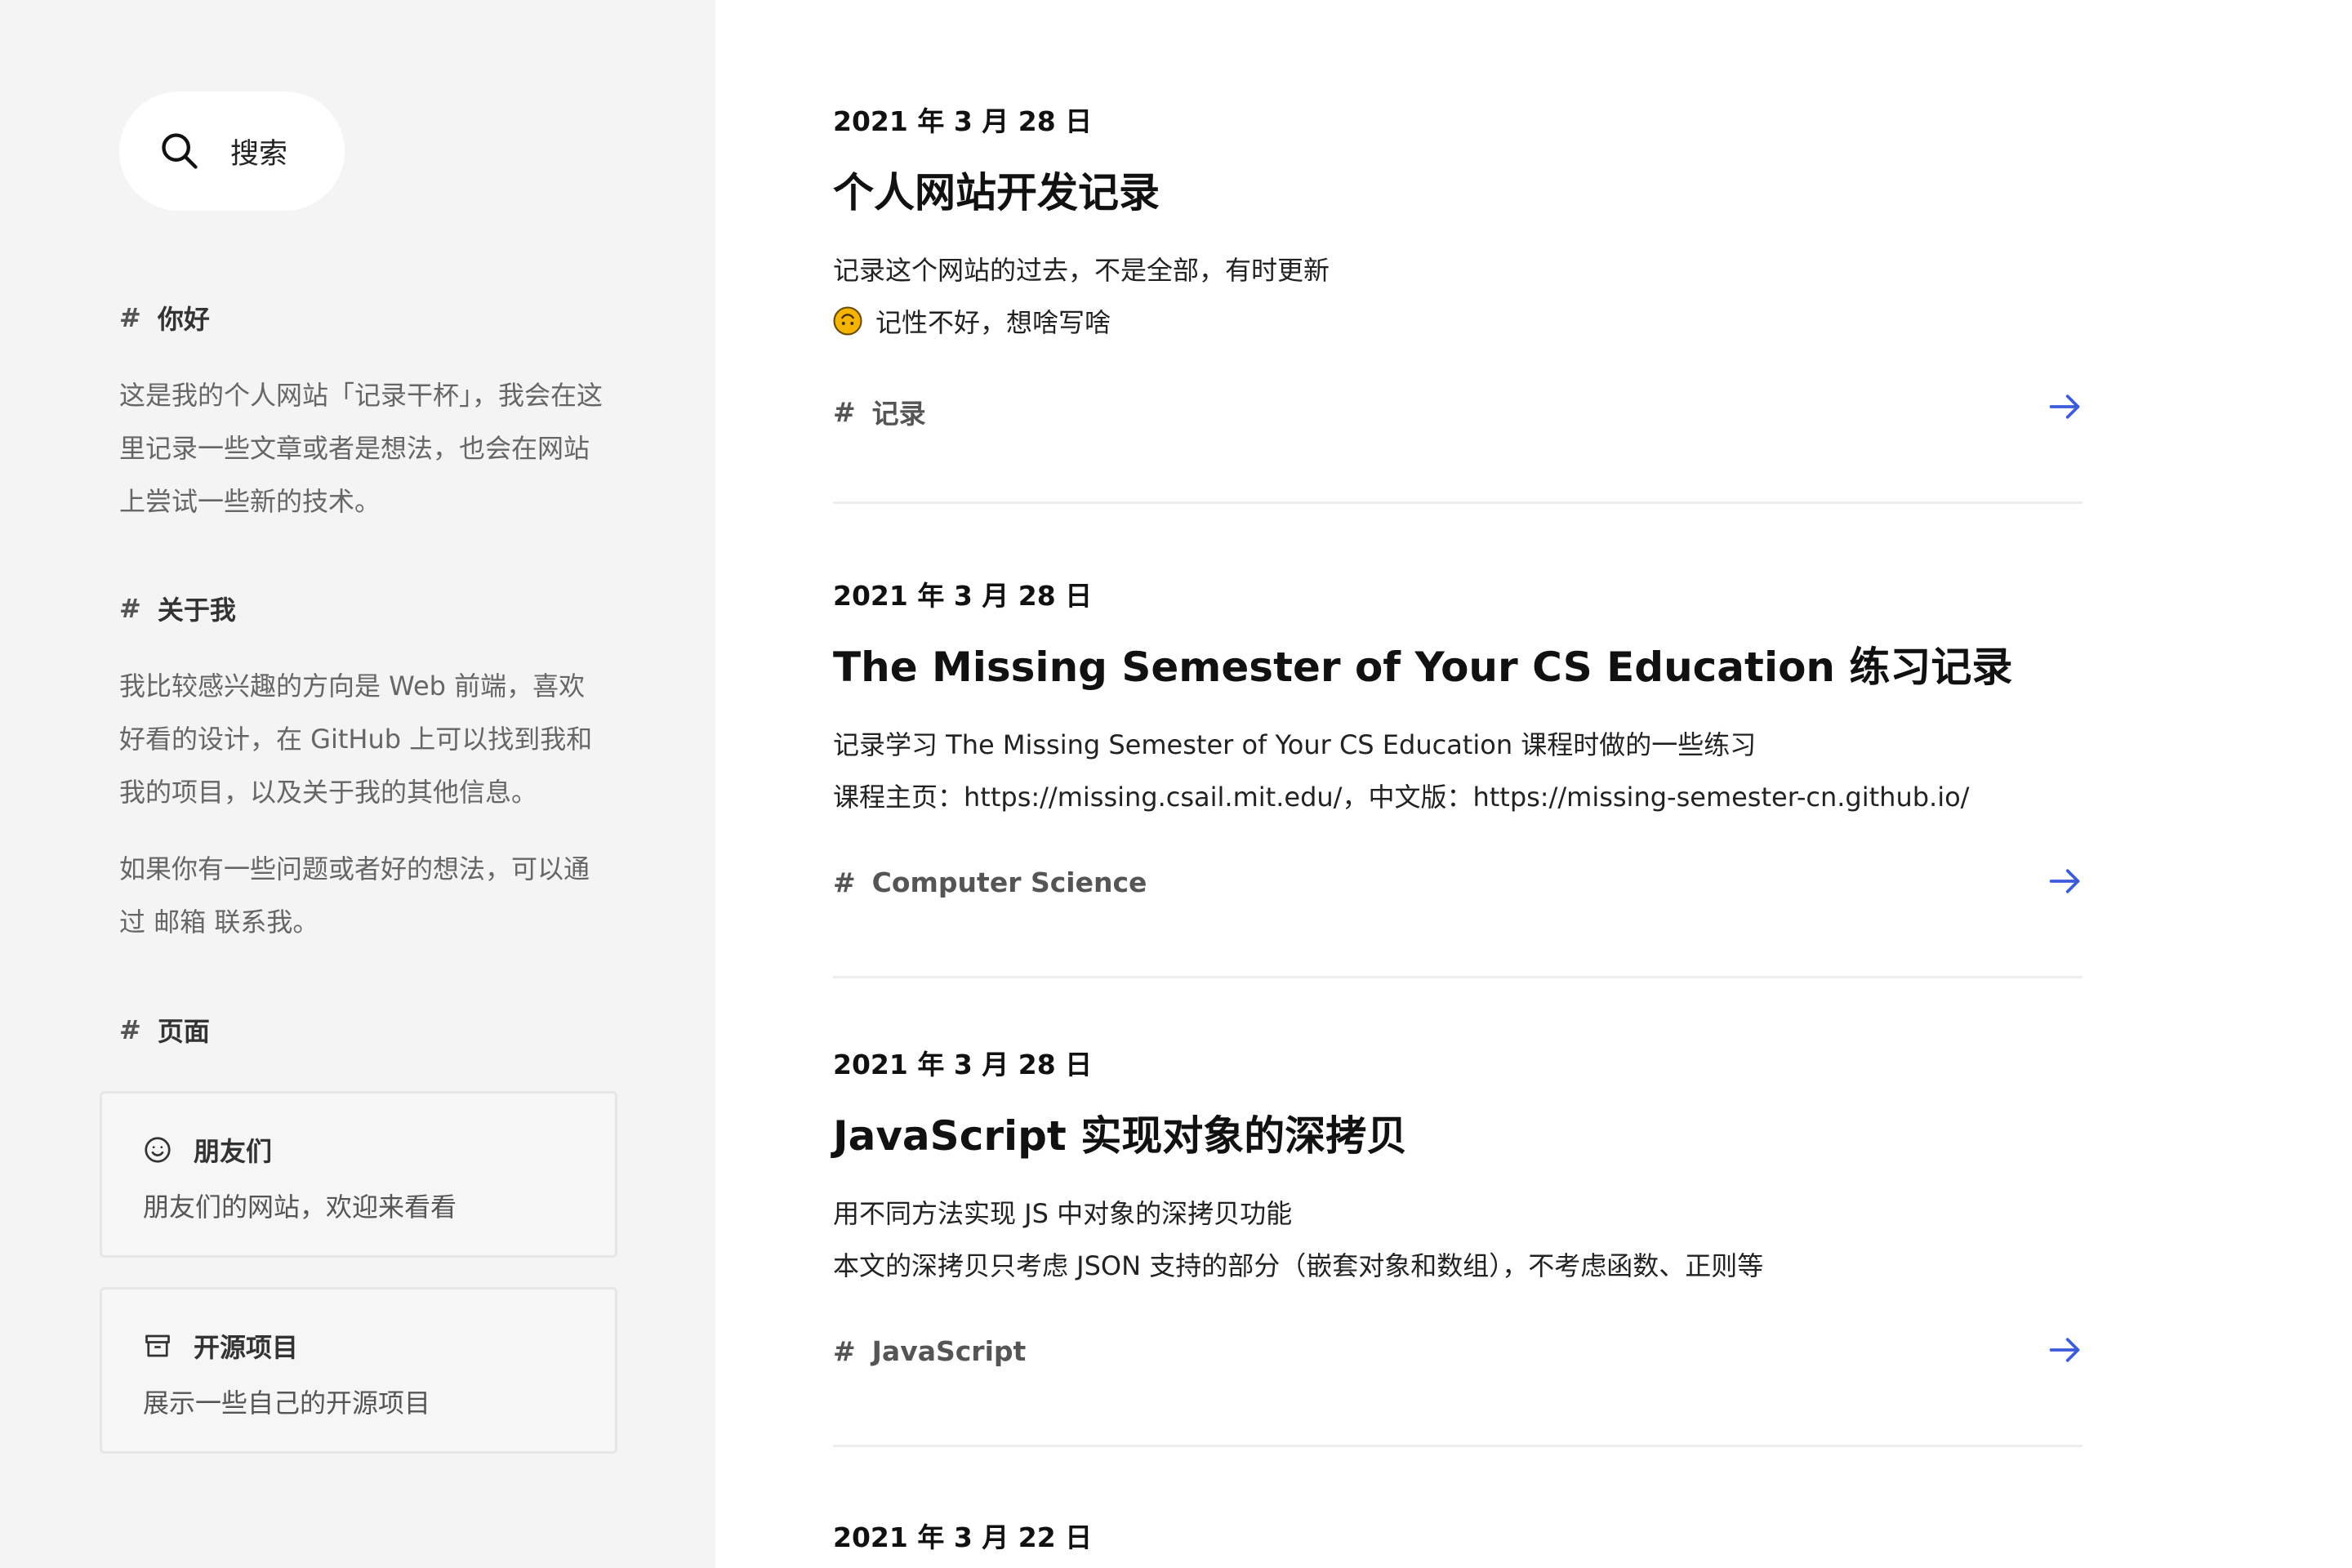  Describe the element at coordinates (1009, 882) in the screenshot. I see `post-tag-text: Computer Science` at that location.